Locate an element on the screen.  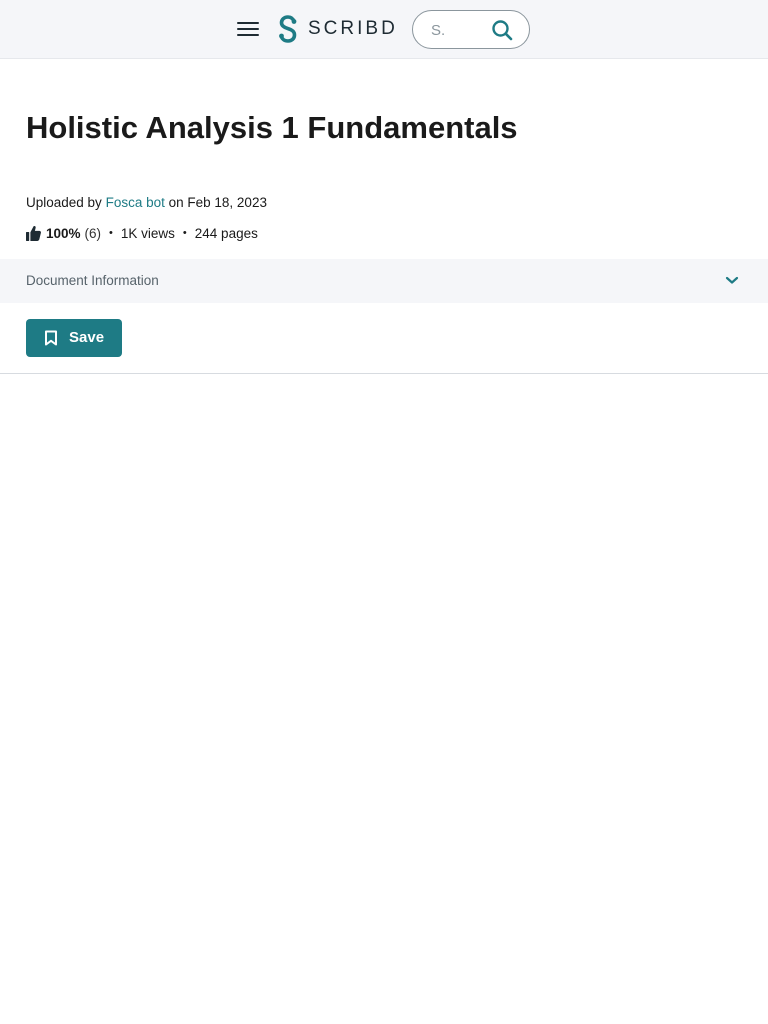
scribd-logo-icon is located at coordinates (288, 29).